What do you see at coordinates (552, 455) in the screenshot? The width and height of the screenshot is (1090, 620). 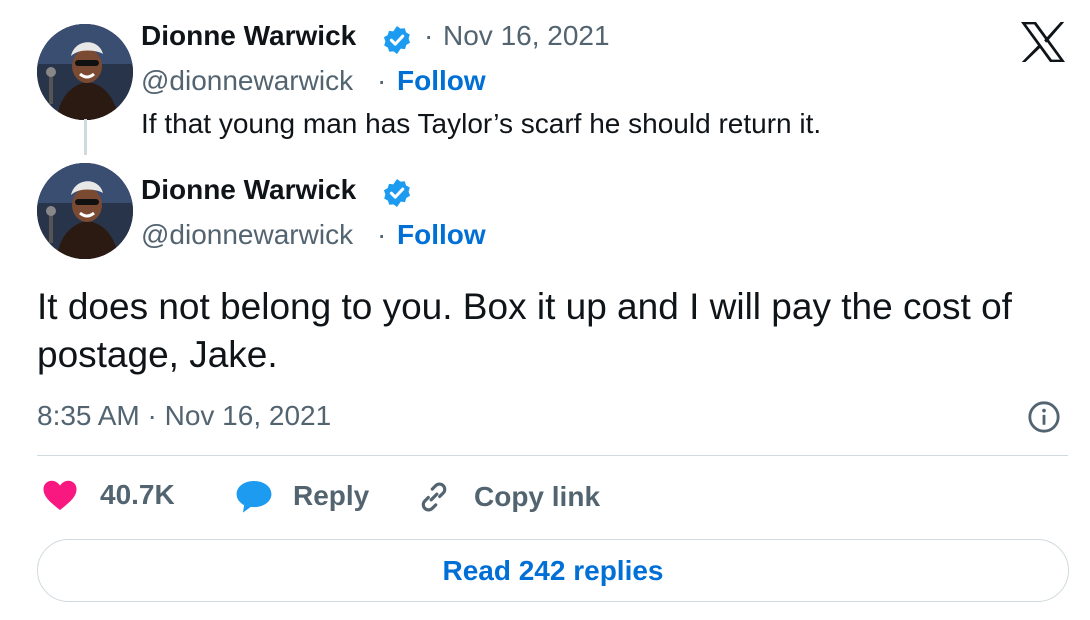 I see `divider` at bounding box center [552, 455].